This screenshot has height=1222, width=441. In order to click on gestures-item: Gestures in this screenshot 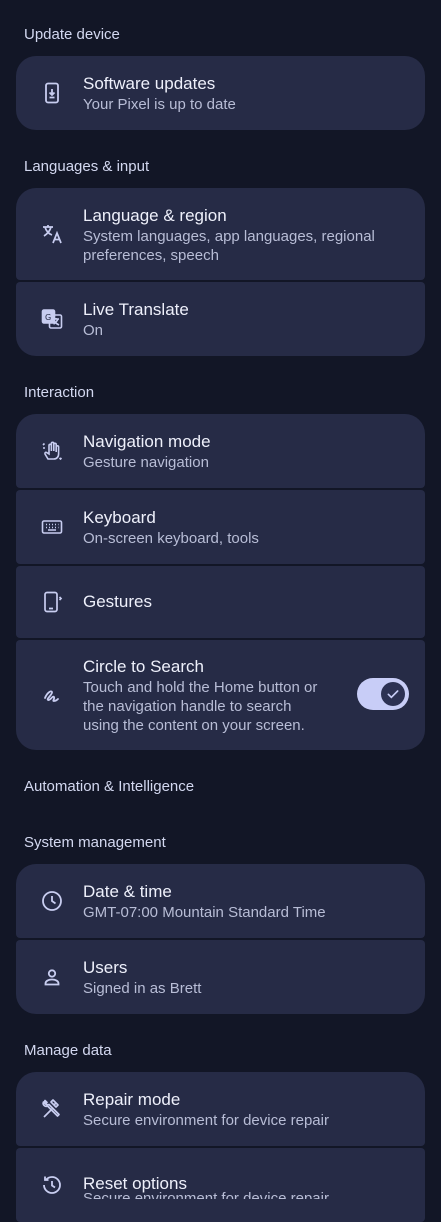, I will do `click(220, 602)`.